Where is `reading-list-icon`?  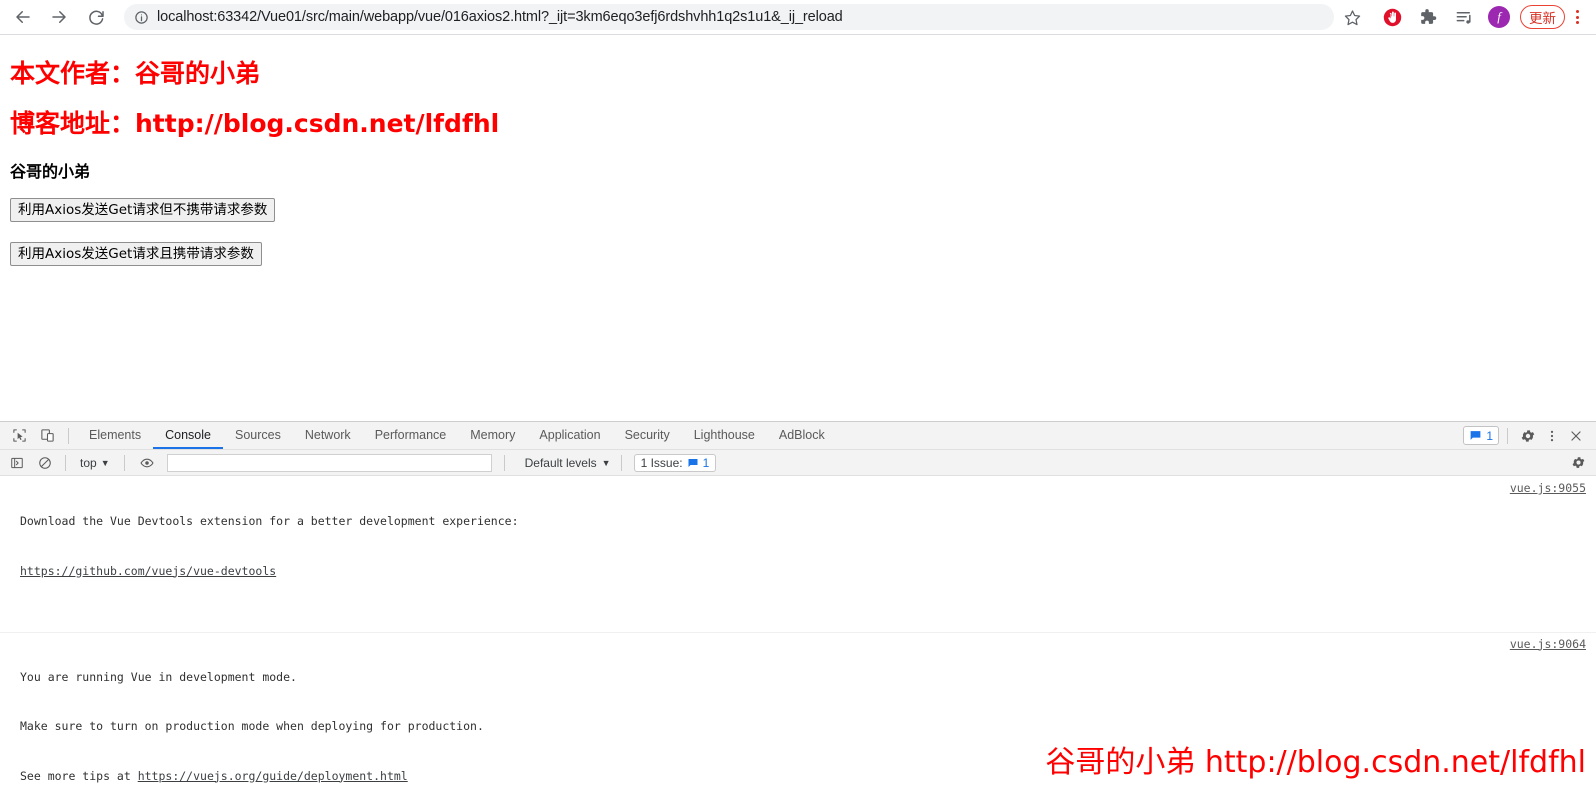
reading-list-icon is located at coordinates (1464, 17).